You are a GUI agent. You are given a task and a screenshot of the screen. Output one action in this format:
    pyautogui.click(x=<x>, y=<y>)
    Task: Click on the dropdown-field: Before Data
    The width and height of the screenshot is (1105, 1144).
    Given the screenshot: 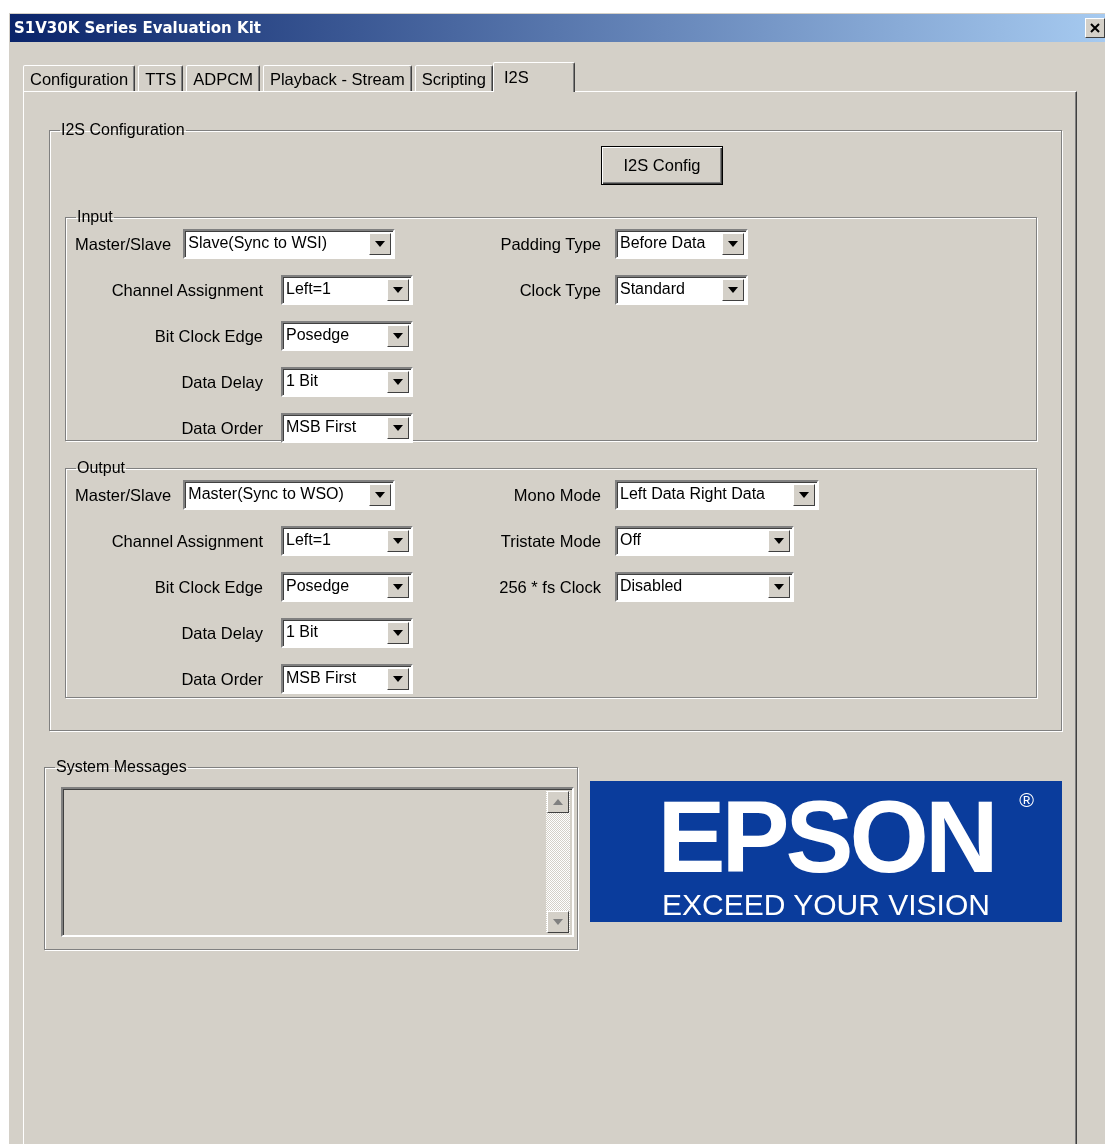 What is the action you would take?
    pyautogui.click(x=681, y=244)
    